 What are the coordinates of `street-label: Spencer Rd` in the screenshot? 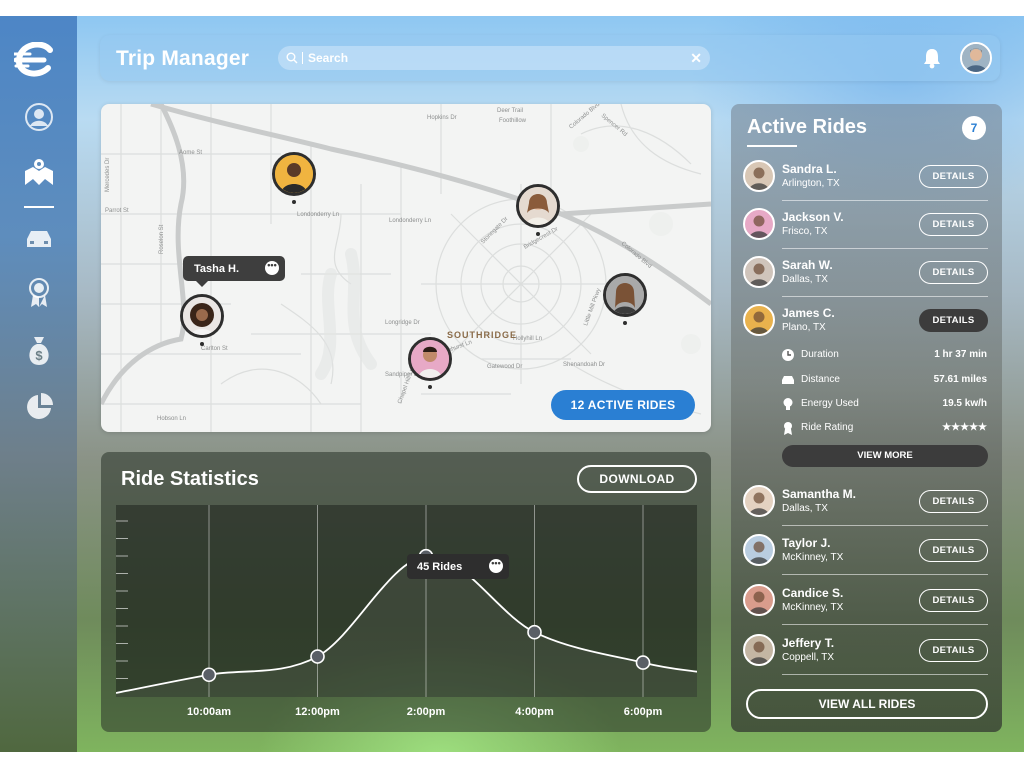 It's located at (614, 125).